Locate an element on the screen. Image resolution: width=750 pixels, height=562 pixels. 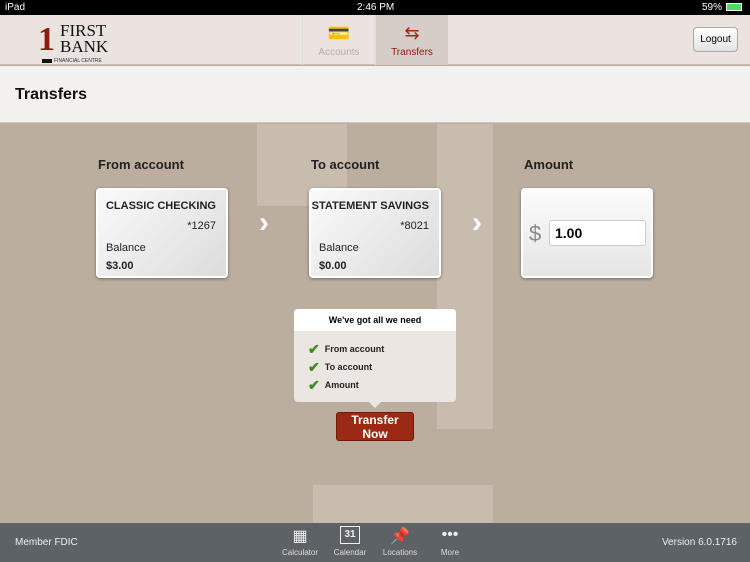
to-label: To account is located at coordinates (345, 164).